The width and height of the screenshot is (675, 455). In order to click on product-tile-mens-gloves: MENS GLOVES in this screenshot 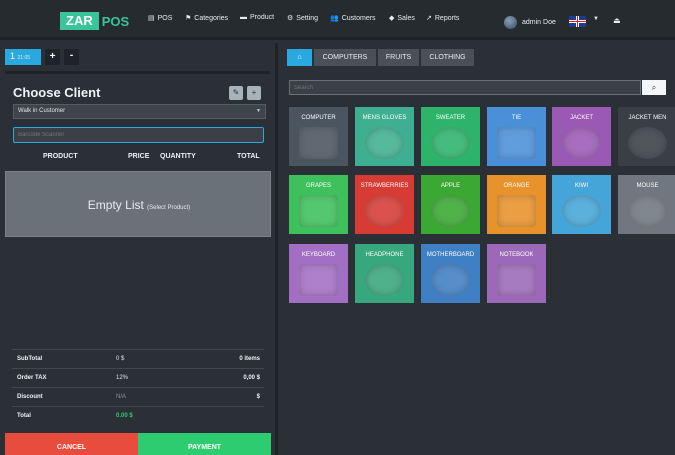, I will do `click(384, 136)`.